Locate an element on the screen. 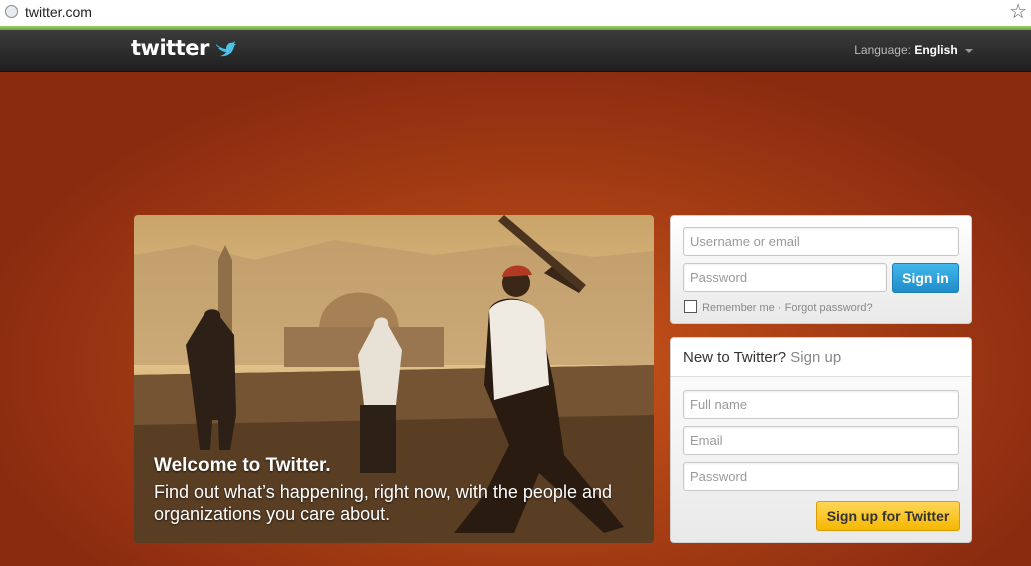  remember-checkbox is located at coordinates (690, 306).